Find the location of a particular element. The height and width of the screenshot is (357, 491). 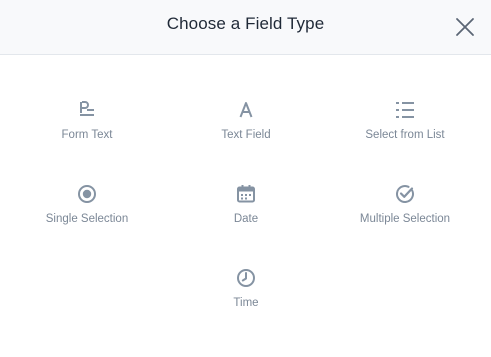

field-type-text-field: Text Field is located at coordinates (246, 130).